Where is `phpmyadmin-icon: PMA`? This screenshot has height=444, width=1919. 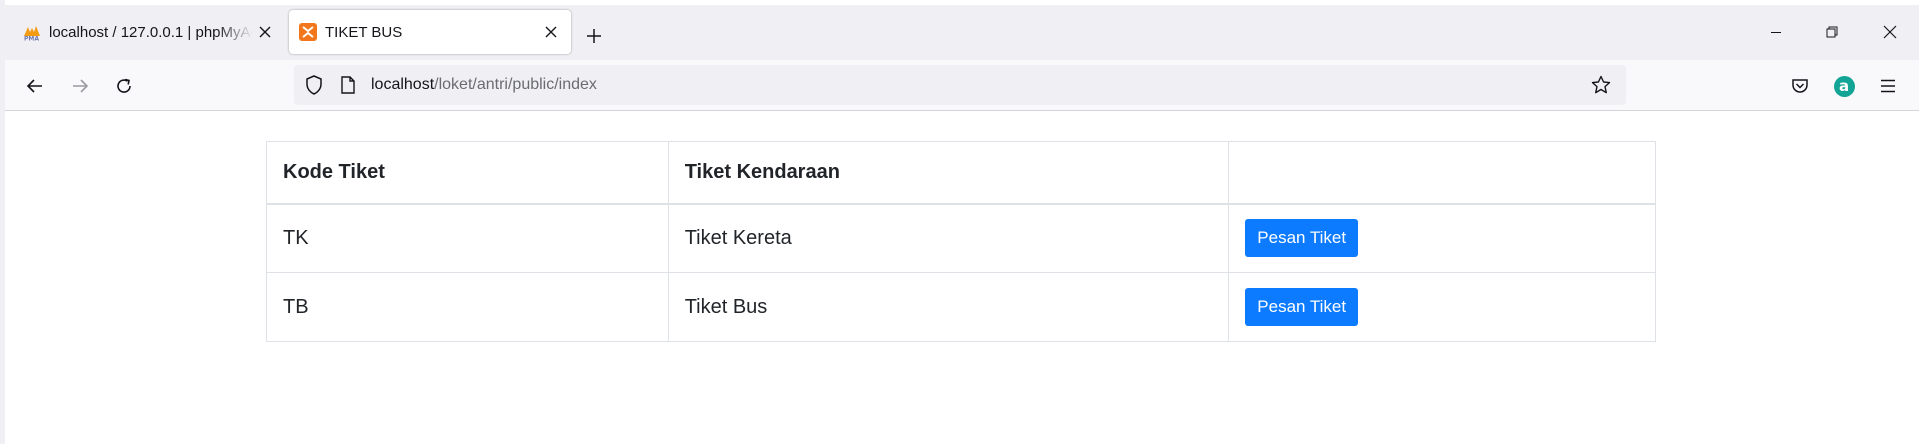
phpmyadmin-icon: PMA is located at coordinates (32, 32).